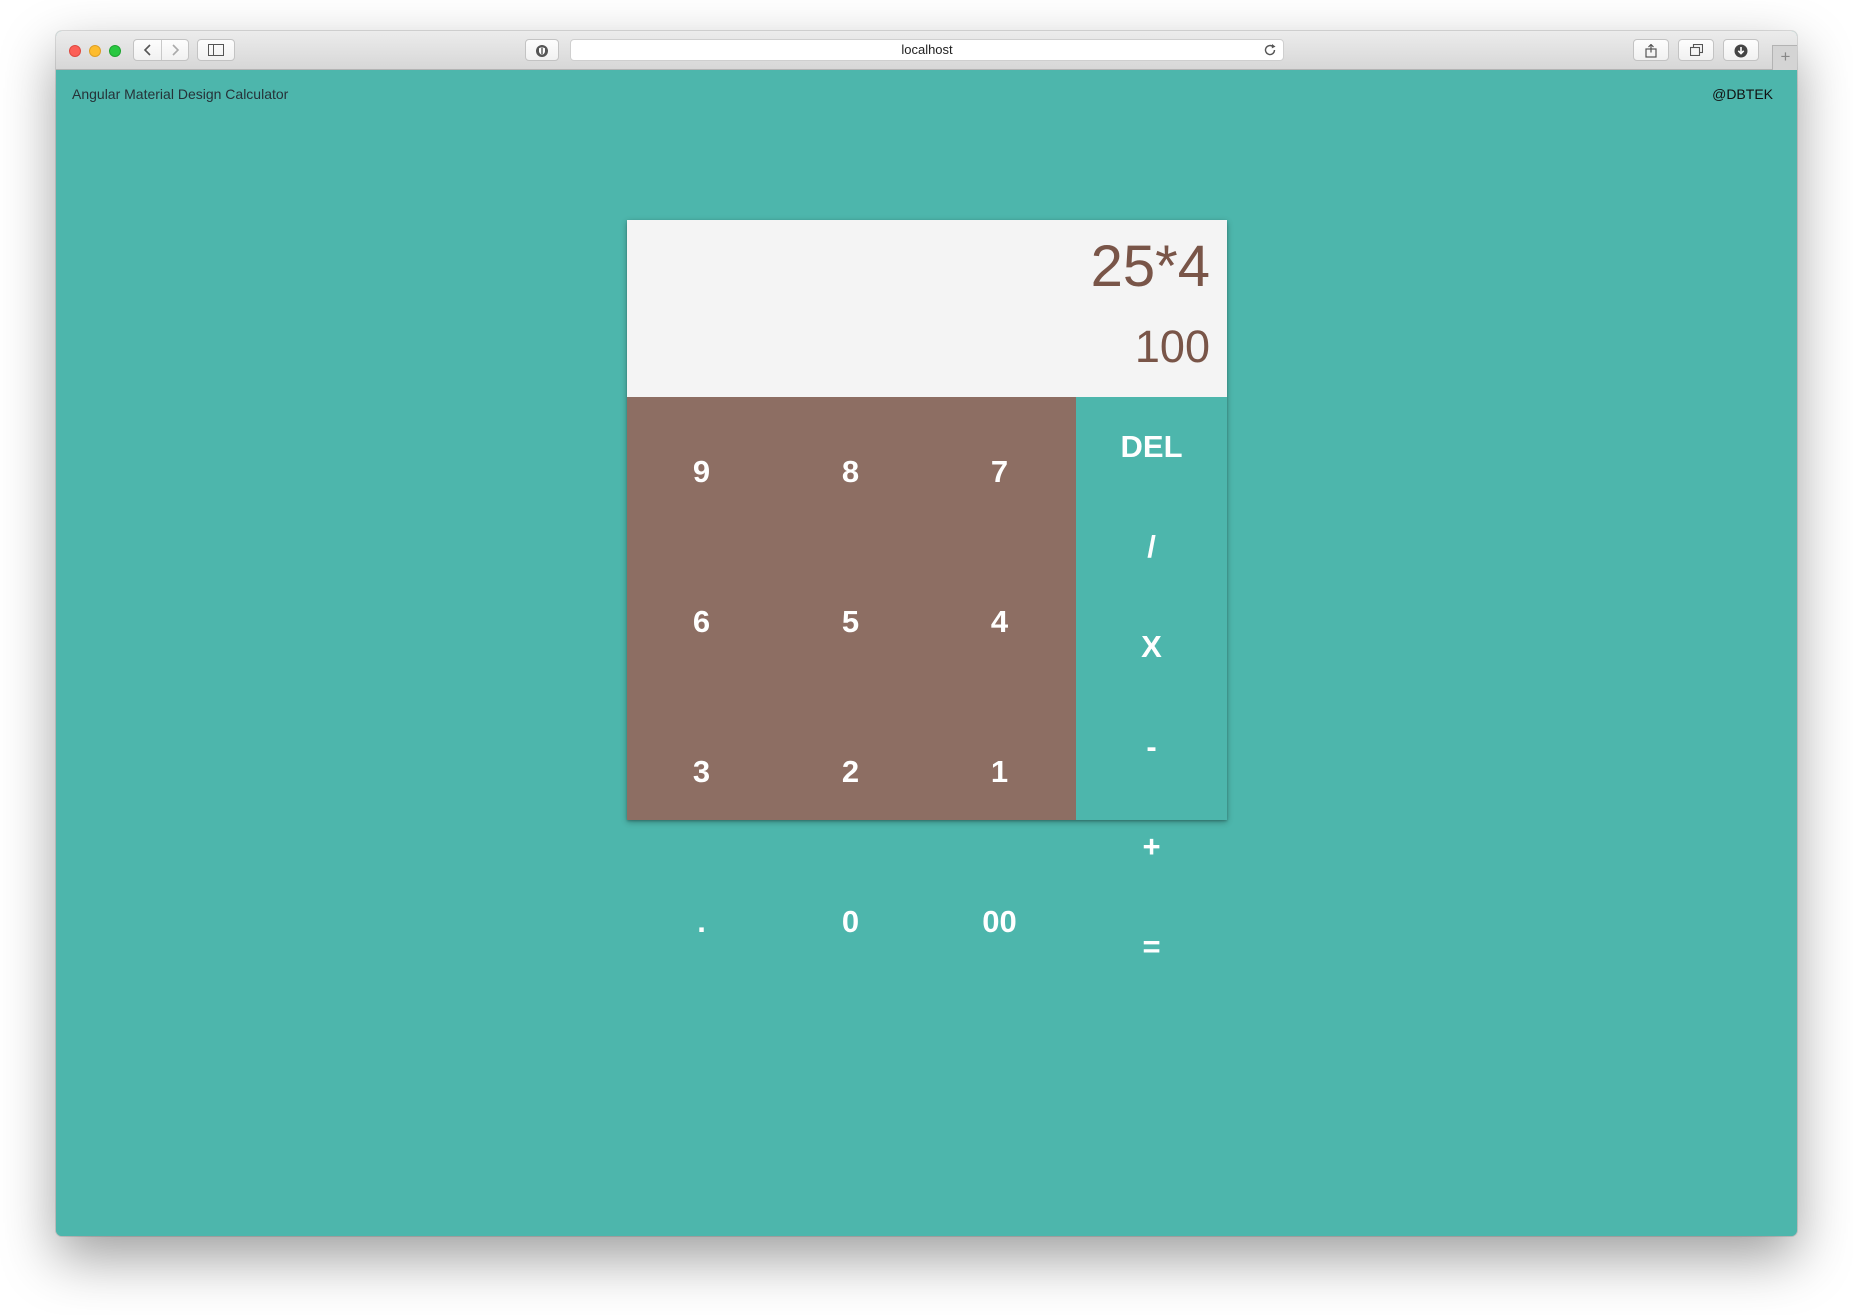  What do you see at coordinates (115, 51) in the screenshot?
I see `zoom-window-button` at bounding box center [115, 51].